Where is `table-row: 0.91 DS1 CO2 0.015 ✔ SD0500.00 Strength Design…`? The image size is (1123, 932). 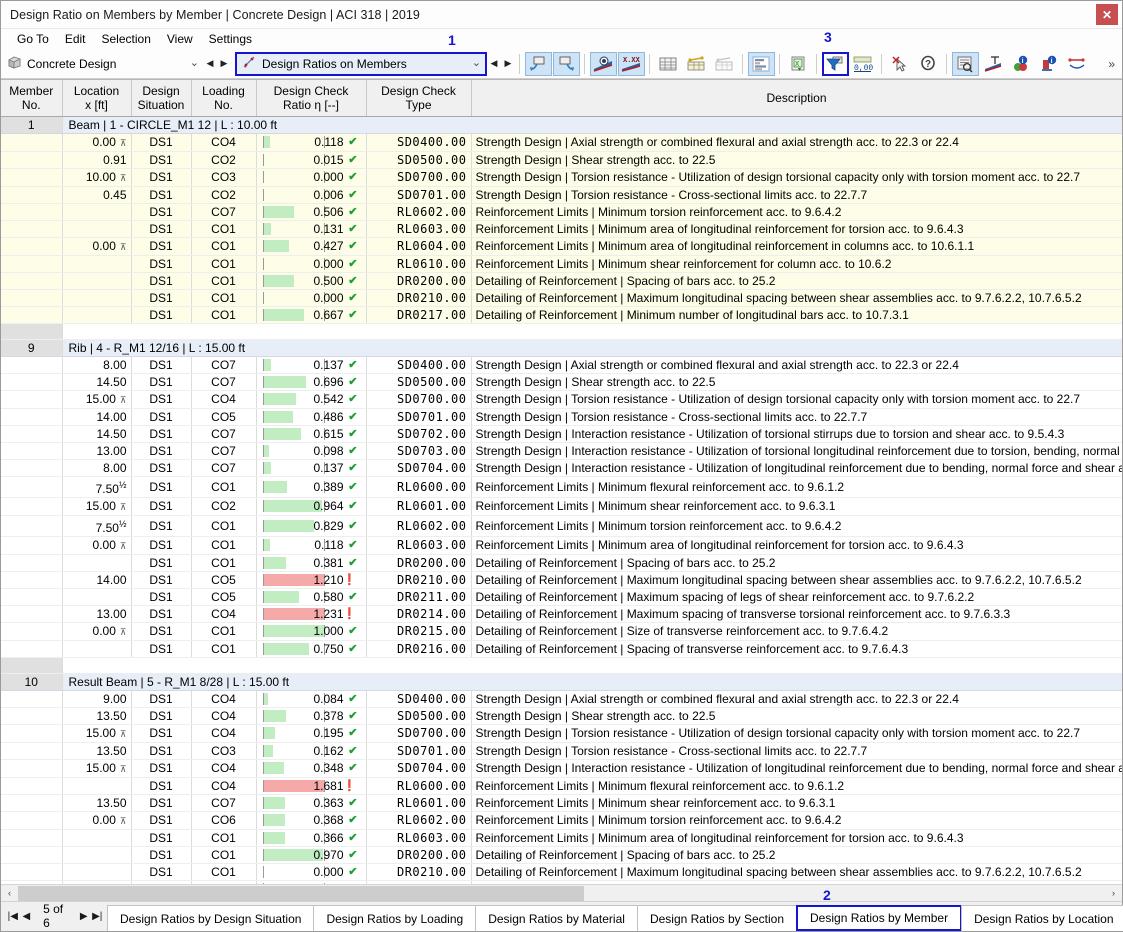
table-row: 0.91 DS1 CO2 0.015 ✔ SD0500.00 Strength Design… is located at coordinates (561, 160).